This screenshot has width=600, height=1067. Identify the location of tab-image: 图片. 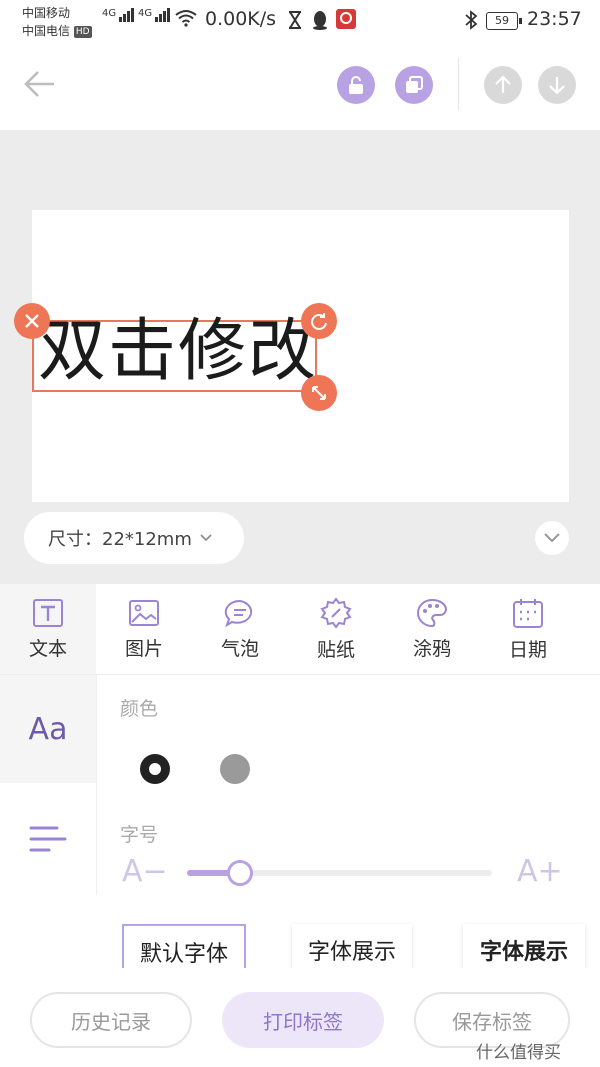
(144, 629).